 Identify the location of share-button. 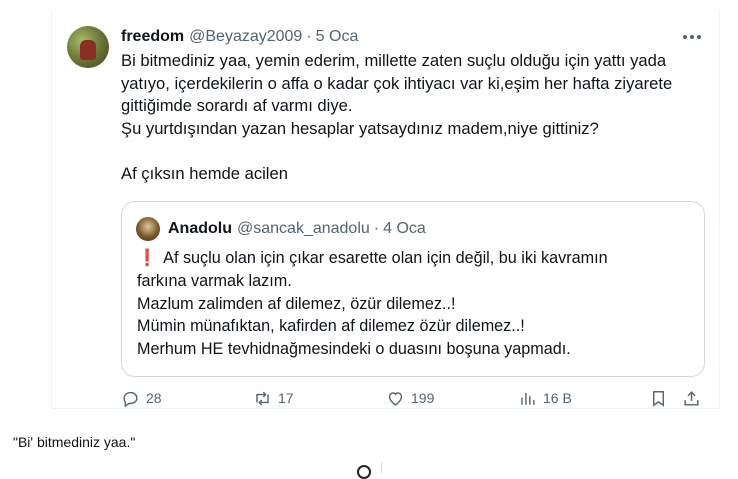
(691, 398).